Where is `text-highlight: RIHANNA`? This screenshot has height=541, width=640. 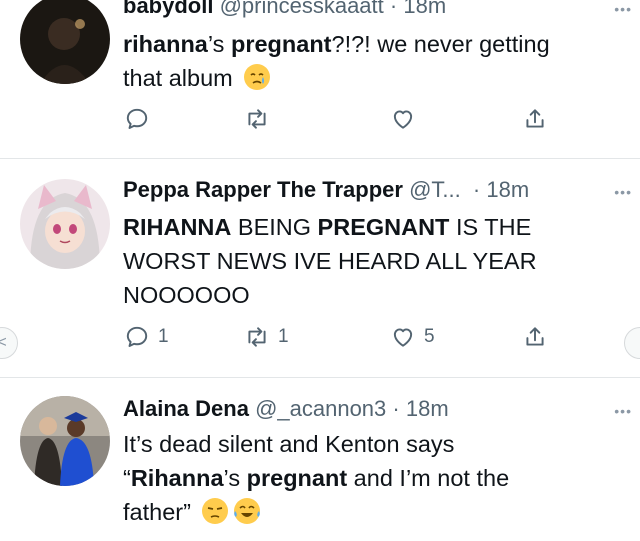 text-highlight: RIHANNA is located at coordinates (177, 227).